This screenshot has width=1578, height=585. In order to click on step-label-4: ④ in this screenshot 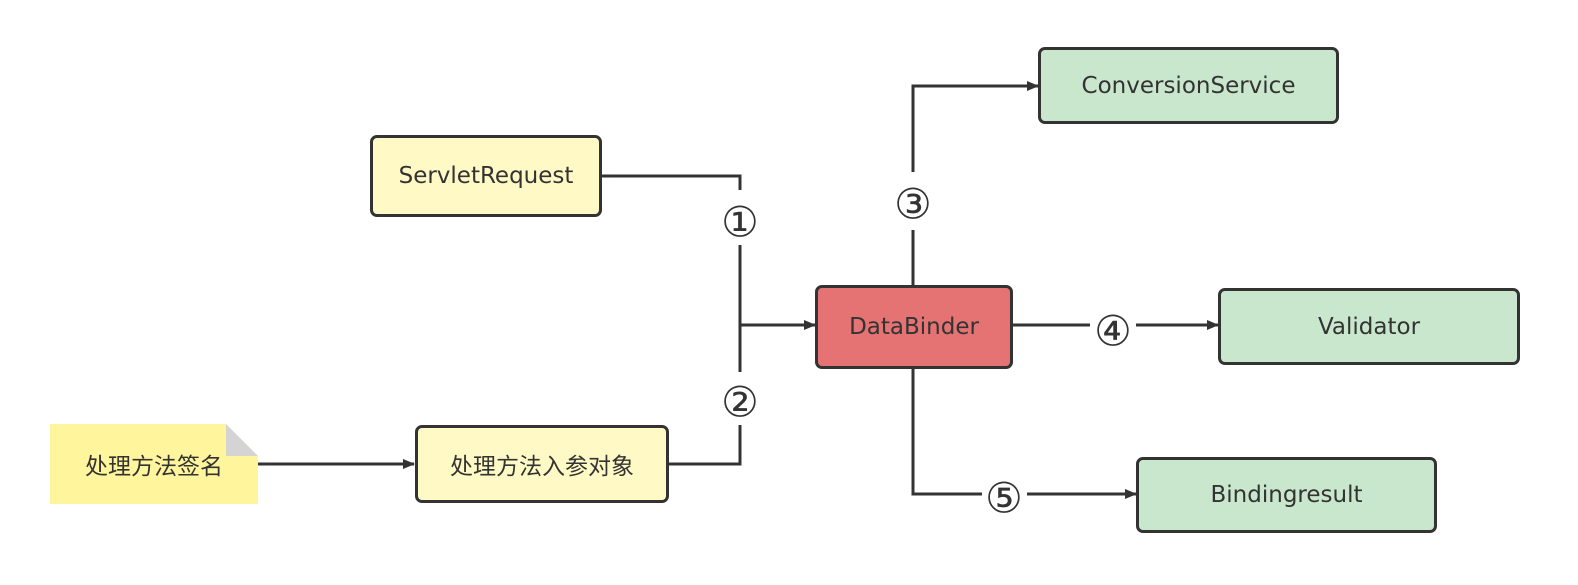, I will do `click(1113, 331)`.